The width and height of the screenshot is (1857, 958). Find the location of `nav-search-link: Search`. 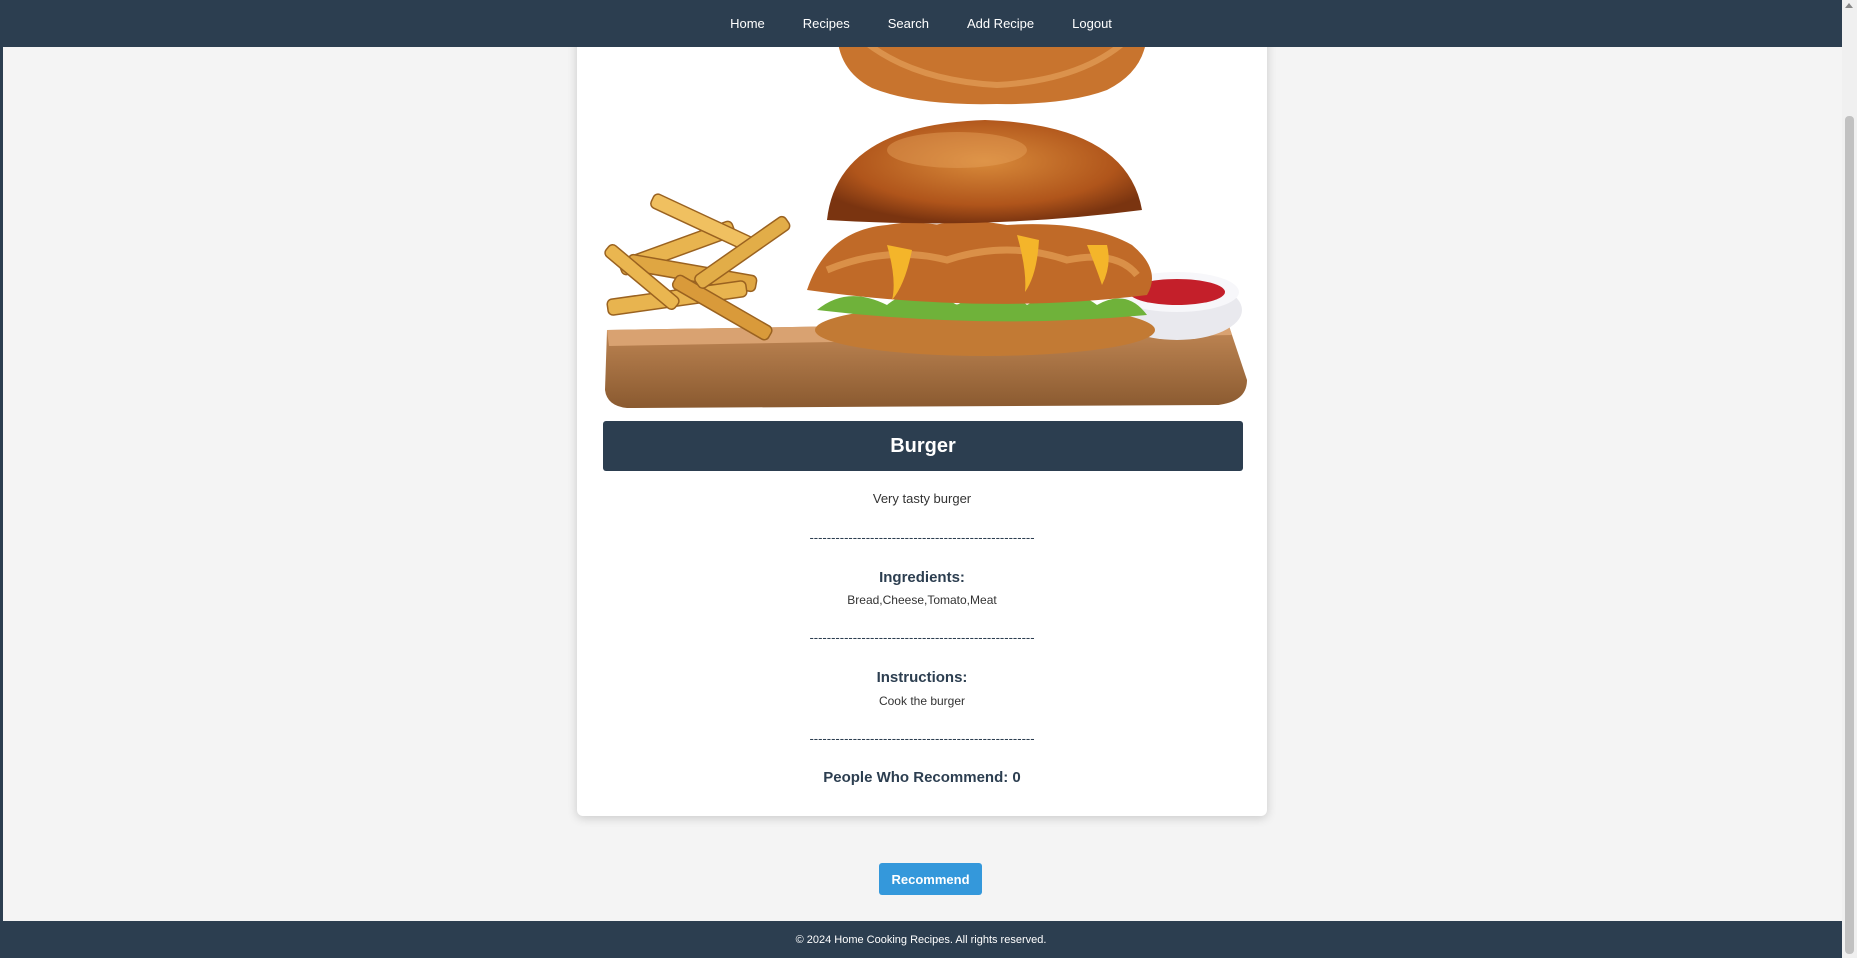

nav-search-link: Search is located at coordinates (908, 23).